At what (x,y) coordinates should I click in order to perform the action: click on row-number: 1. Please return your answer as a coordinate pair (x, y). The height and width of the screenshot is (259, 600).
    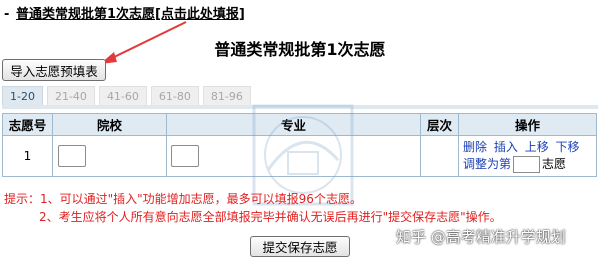
    Looking at the image, I should click on (27, 156).